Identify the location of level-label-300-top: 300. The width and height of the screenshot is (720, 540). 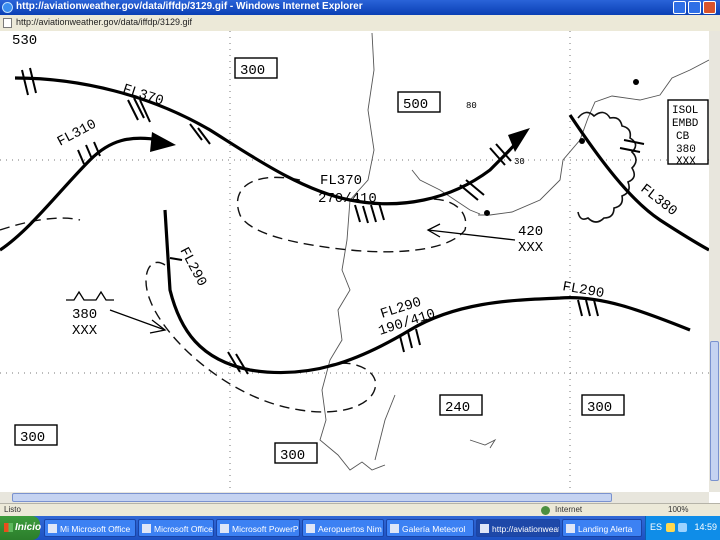
(252, 71).